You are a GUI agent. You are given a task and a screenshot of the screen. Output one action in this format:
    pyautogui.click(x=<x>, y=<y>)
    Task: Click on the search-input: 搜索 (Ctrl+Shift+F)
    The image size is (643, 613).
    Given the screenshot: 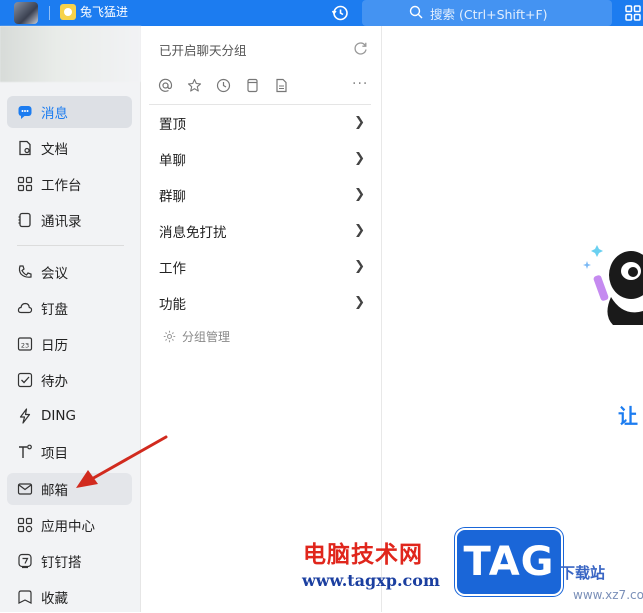 What is the action you would take?
    pyautogui.click(x=487, y=13)
    